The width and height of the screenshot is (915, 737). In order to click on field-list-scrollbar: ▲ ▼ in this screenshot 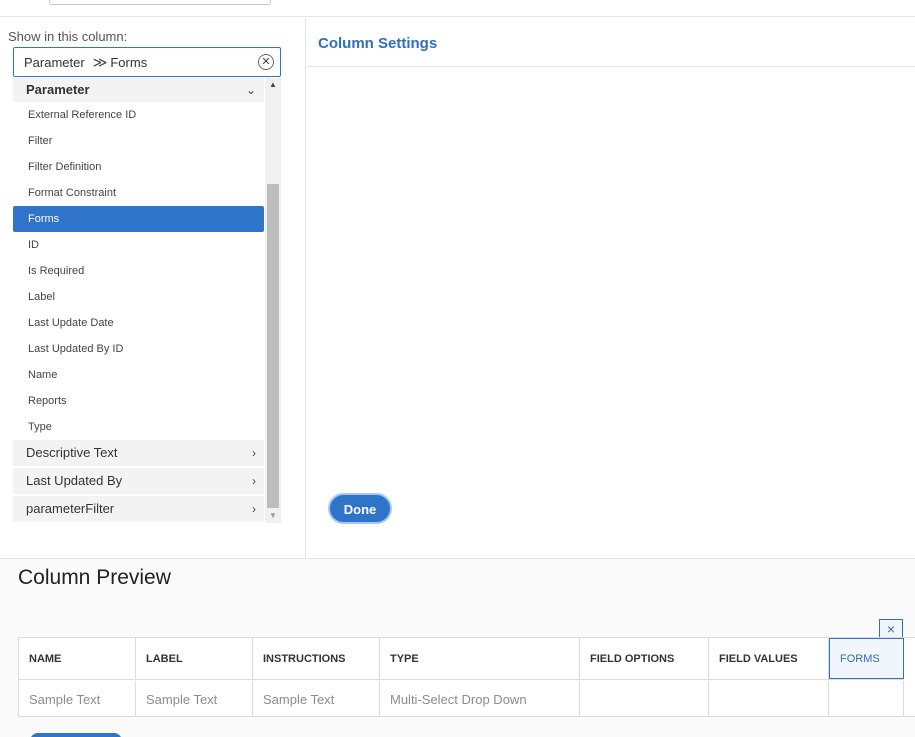, I will do `click(273, 300)`.